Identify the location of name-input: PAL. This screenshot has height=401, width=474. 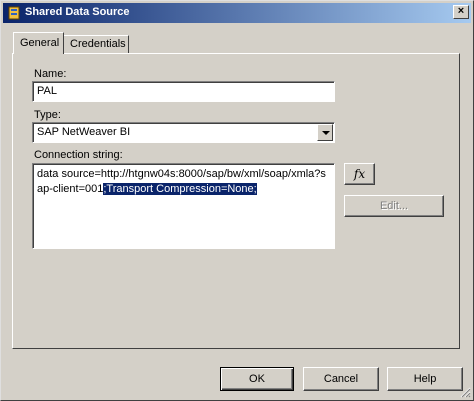
(183, 91).